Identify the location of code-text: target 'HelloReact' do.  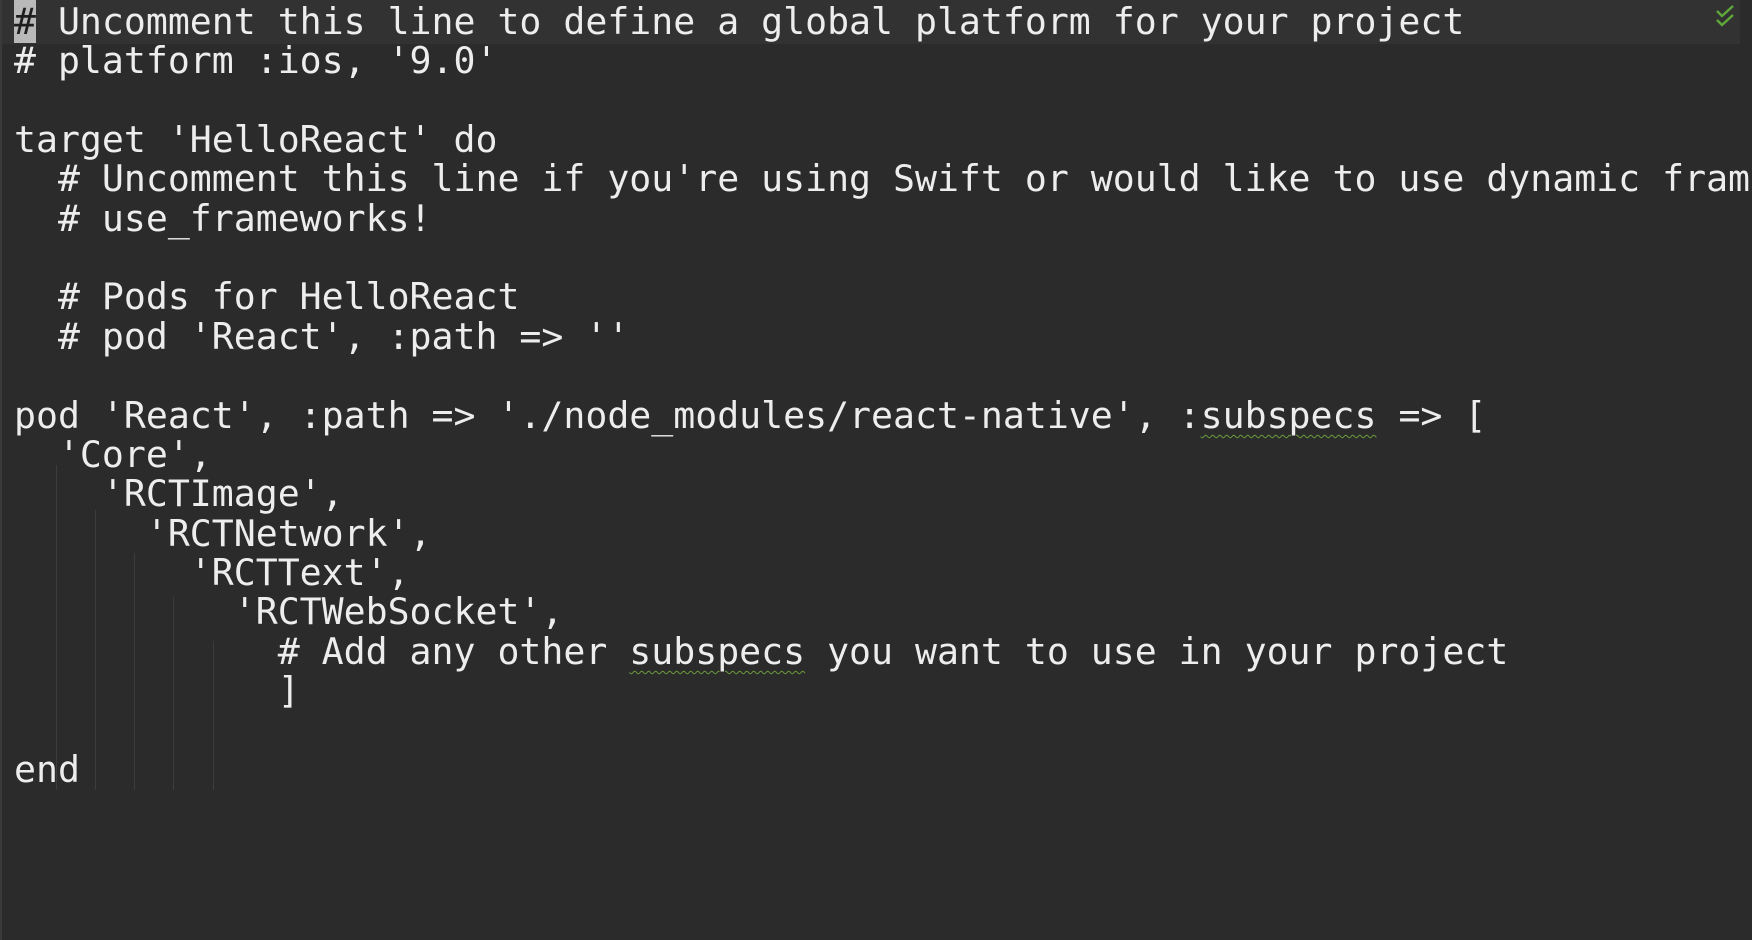
(256, 139).